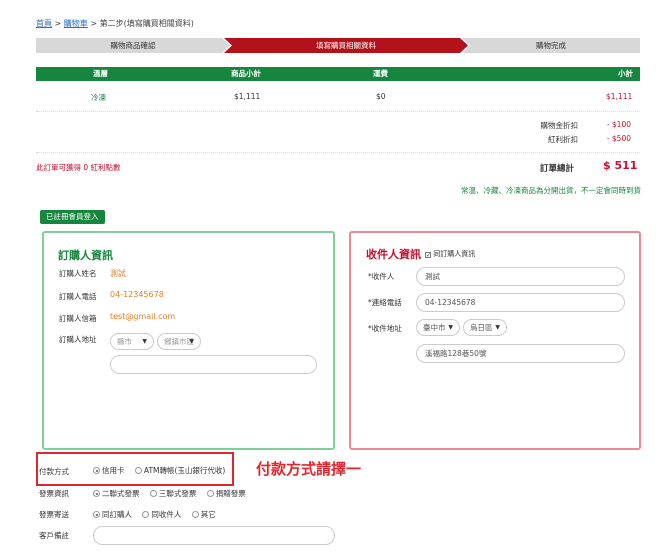 This screenshot has height=556, width=665. Describe the element at coordinates (618, 138) in the screenshot. I see `discount-value-bonus: - $500` at that location.